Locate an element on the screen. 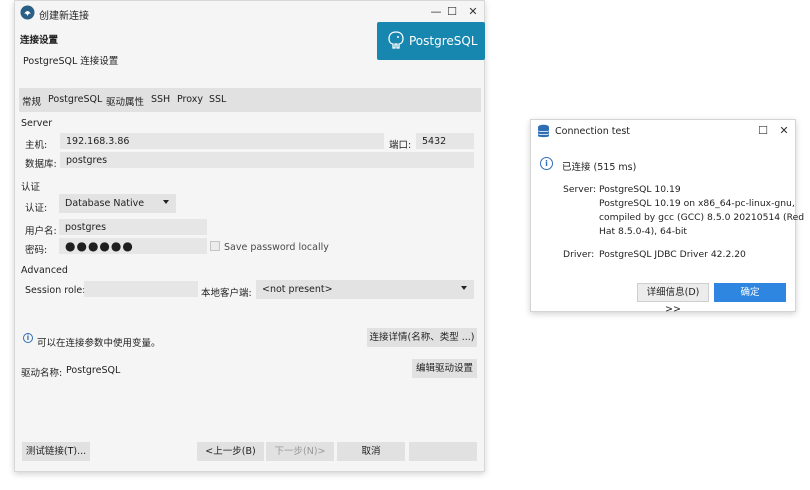  port-input: 5432 is located at coordinates (445, 141).